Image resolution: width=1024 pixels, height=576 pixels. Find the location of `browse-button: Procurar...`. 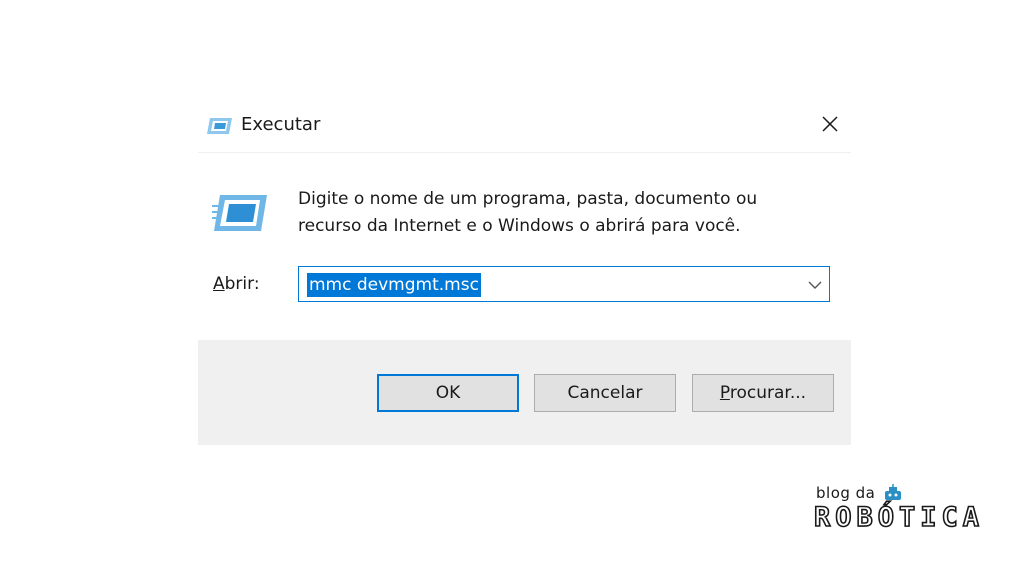

browse-button: Procurar... is located at coordinates (763, 393).